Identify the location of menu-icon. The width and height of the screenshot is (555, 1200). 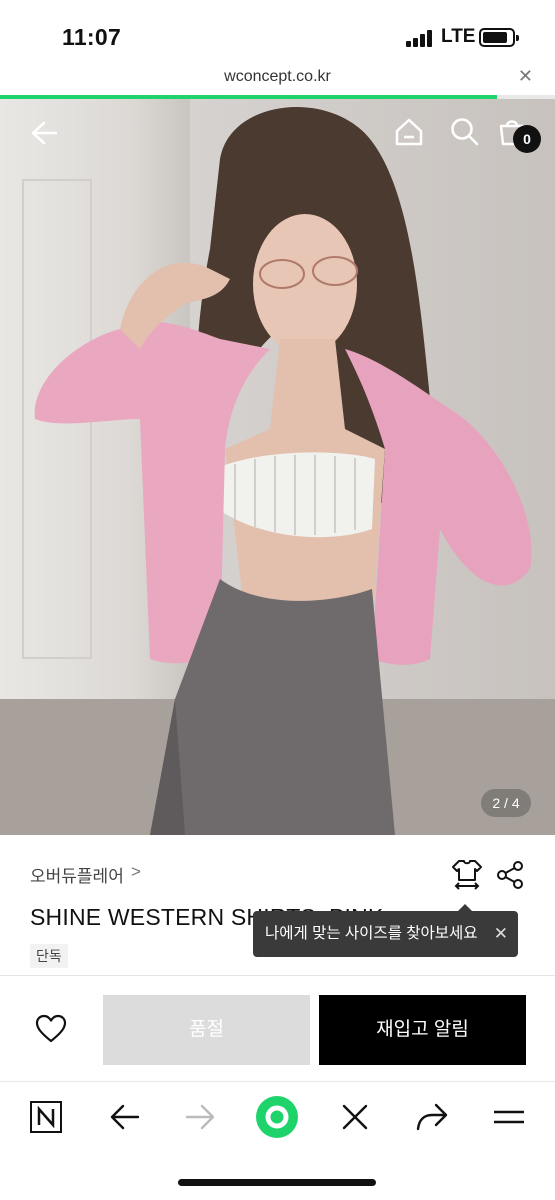
(509, 1117).